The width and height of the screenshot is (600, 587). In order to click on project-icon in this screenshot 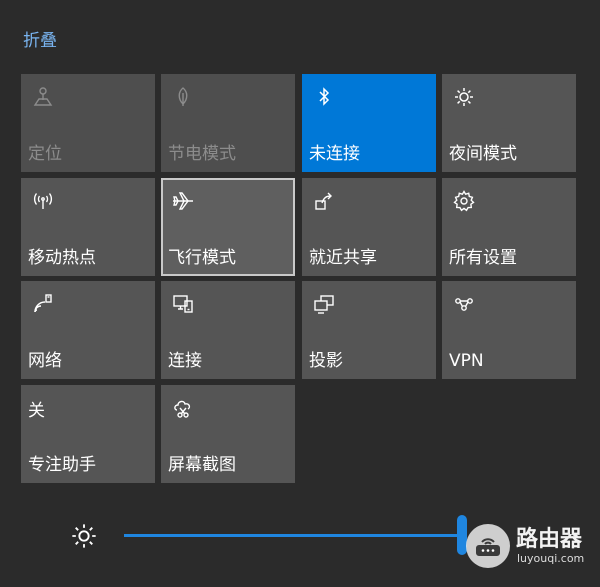, I will do `click(324, 304)`.